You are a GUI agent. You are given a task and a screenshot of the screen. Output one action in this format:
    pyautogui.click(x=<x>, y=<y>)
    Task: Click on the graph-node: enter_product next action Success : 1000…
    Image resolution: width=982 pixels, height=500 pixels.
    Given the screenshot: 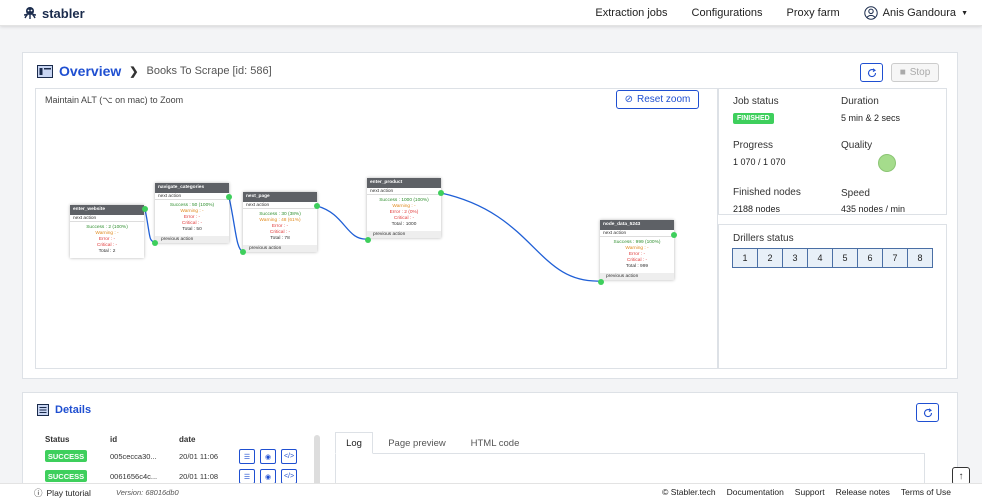 What is the action you would take?
    pyautogui.click(x=404, y=208)
    